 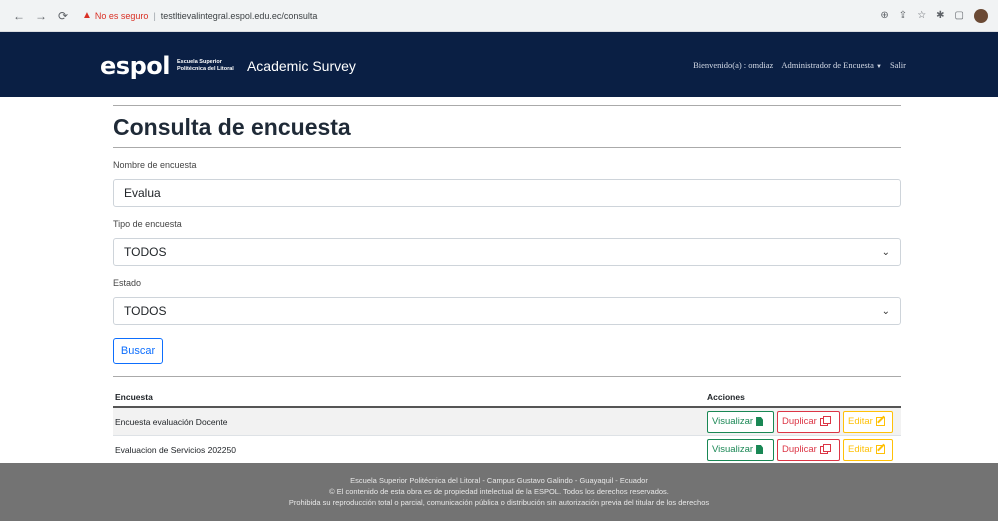 I want to click on zoom-icon: ⊕, so click(x=884, y=15).